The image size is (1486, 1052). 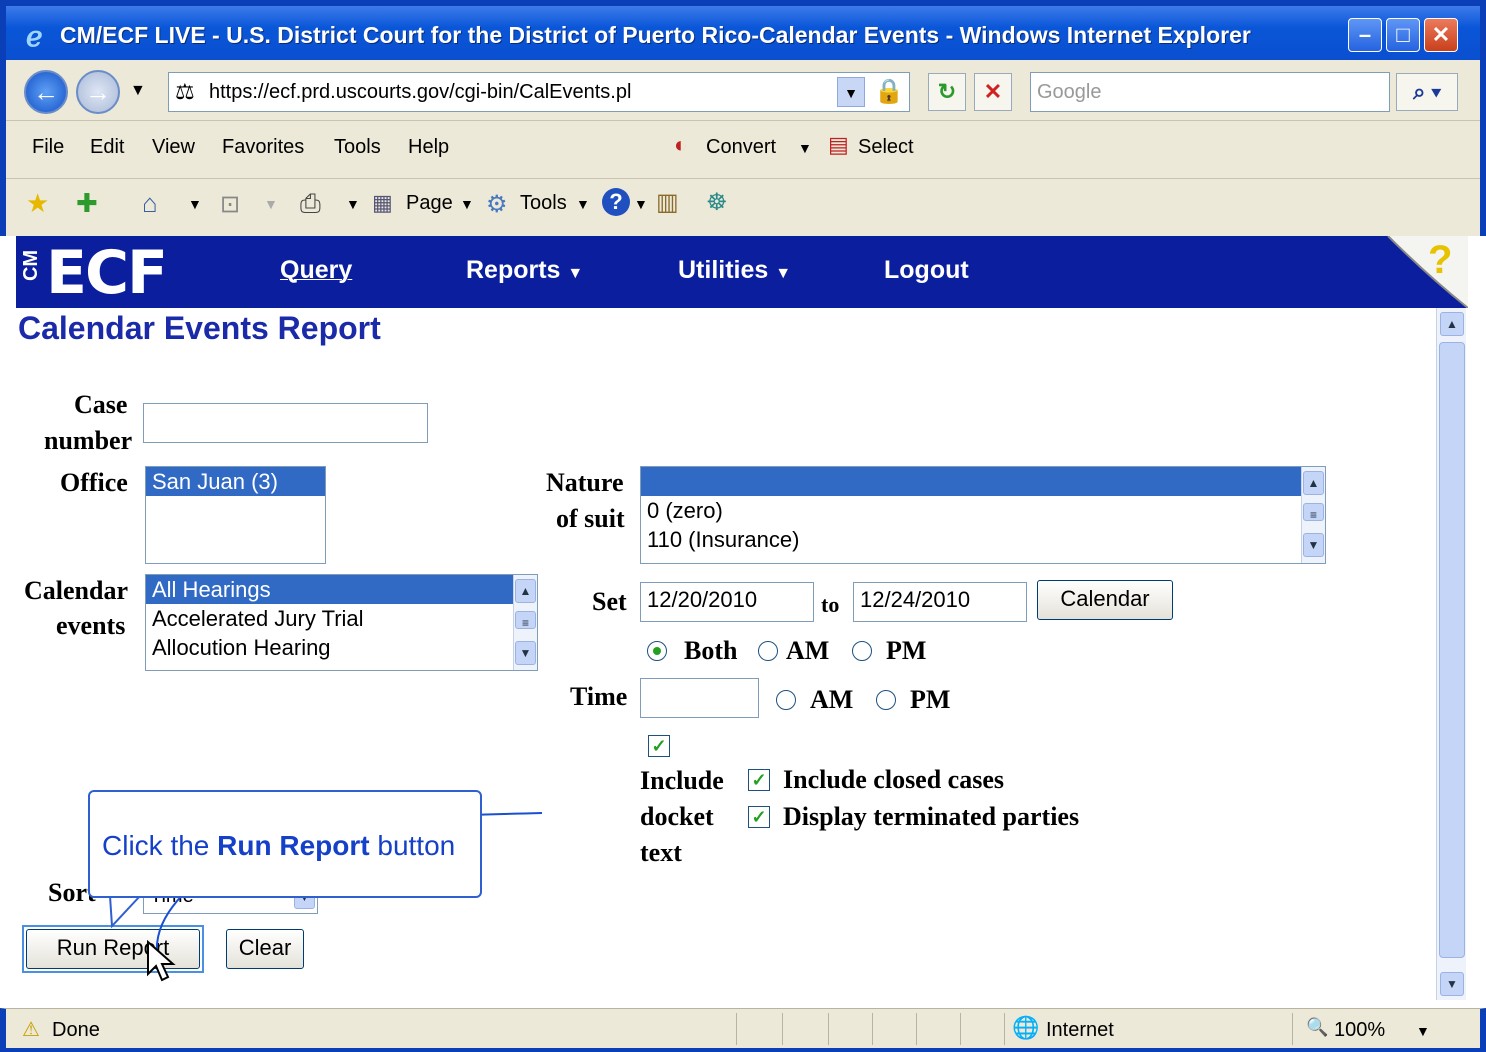 What do you see at coordinates (1452, 984) in the screenshot?
I see `page-scroll-down-icon: ▼` at bounding box center [1452, 984].